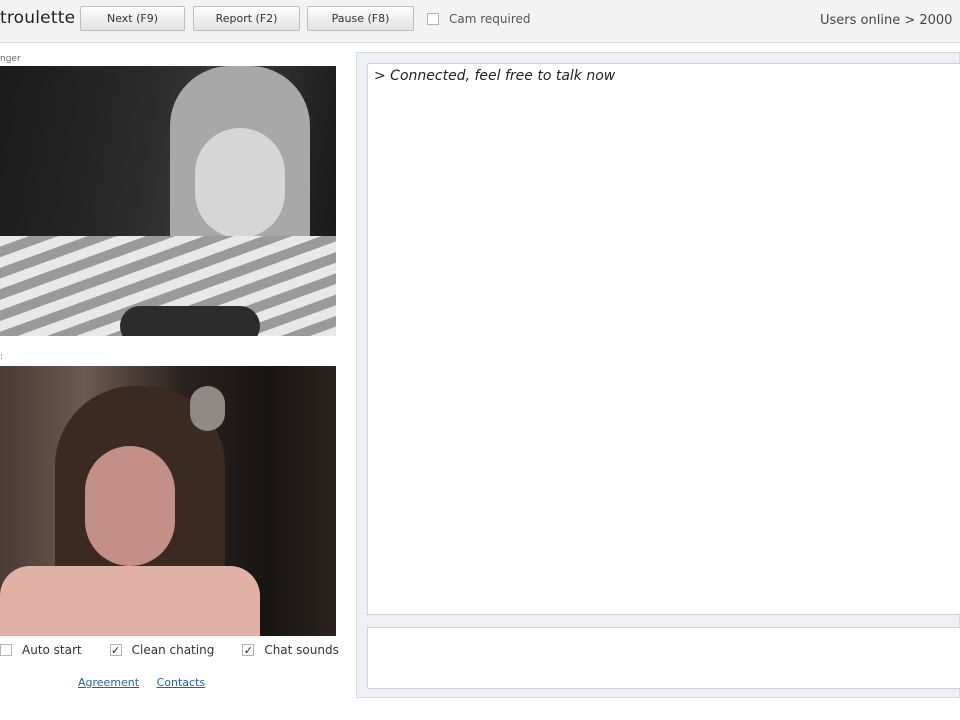 Image resolution: width=960 pixels, height=720 pixels. What do you see at coordinates (181, 682) in the screenshot?
I see `contacts-link: Contacts` at bounding box center [181, 682].